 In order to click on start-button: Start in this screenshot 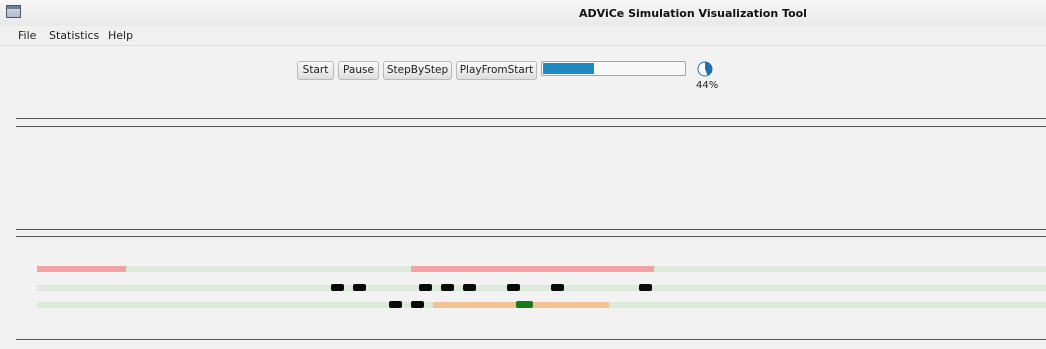, I will do `click(315, 70)`.